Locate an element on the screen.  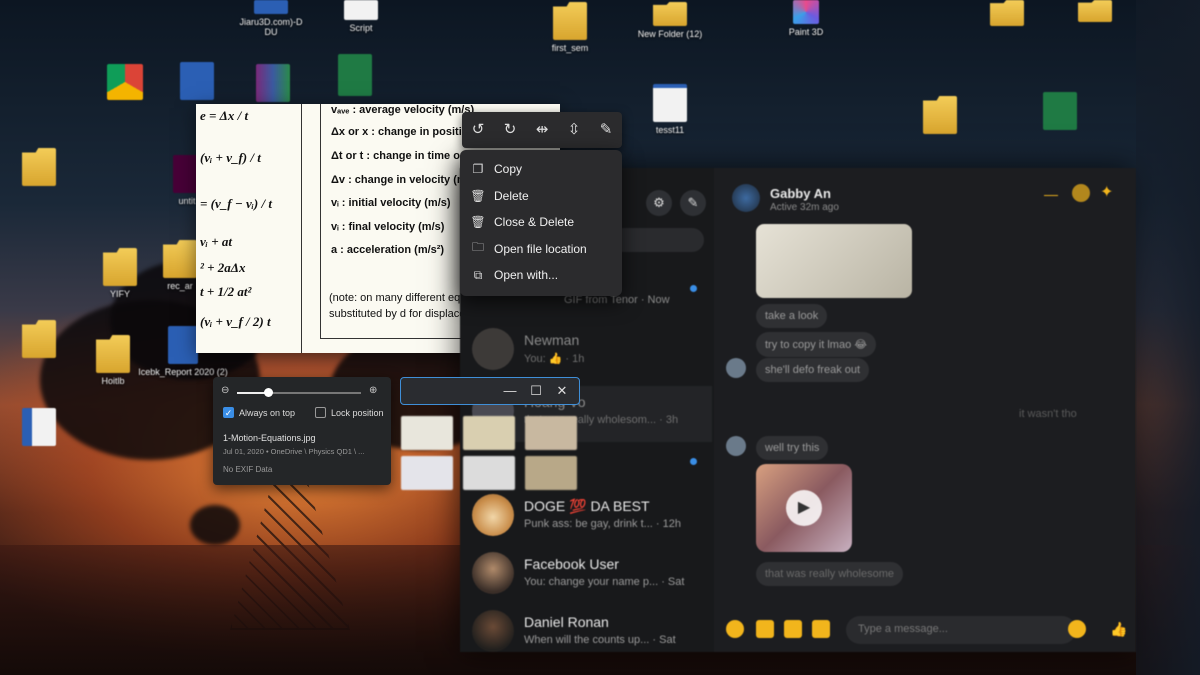
winrar-icon is located at coordinates (273, 83).